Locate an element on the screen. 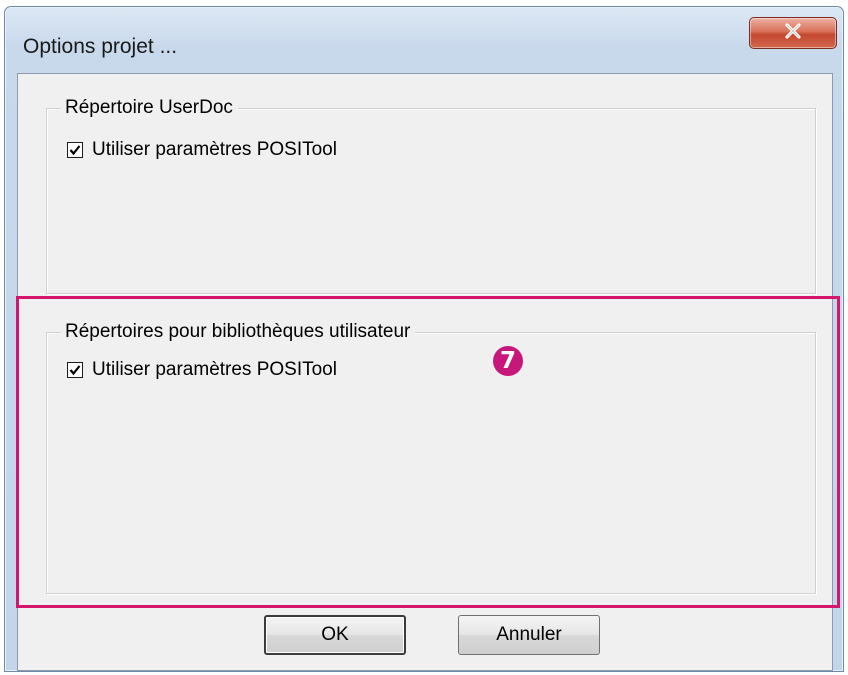 This screenshot has width=848, height=675. userdoc-checkbox-label: Utiliser paramètres POSITool is located at coordinates (214, 149).